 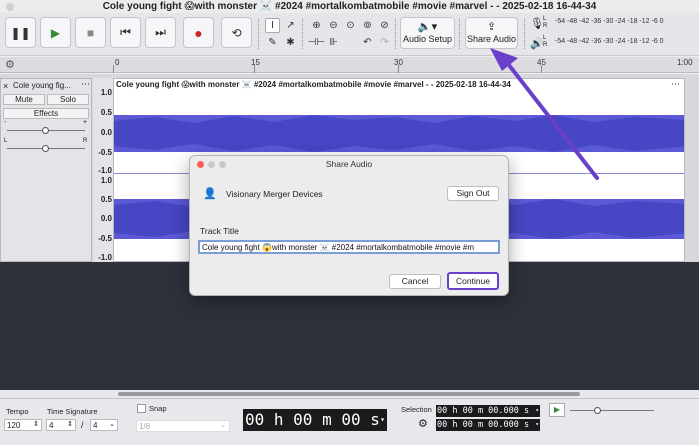 What do you see at coordinates (473, 281) in the screenshot?
I see `continue-button: Continue` at bounding box center [473, 281].